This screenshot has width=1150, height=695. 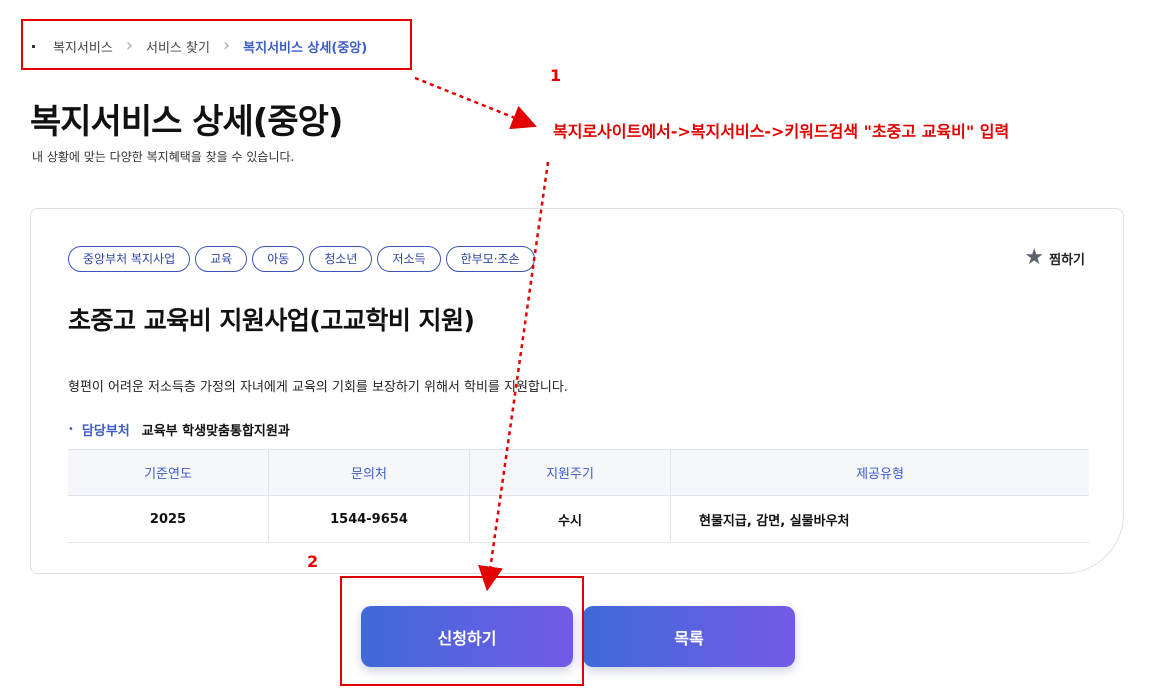 I want to click on header-contact: 문의처, so click(x=369, y=472).